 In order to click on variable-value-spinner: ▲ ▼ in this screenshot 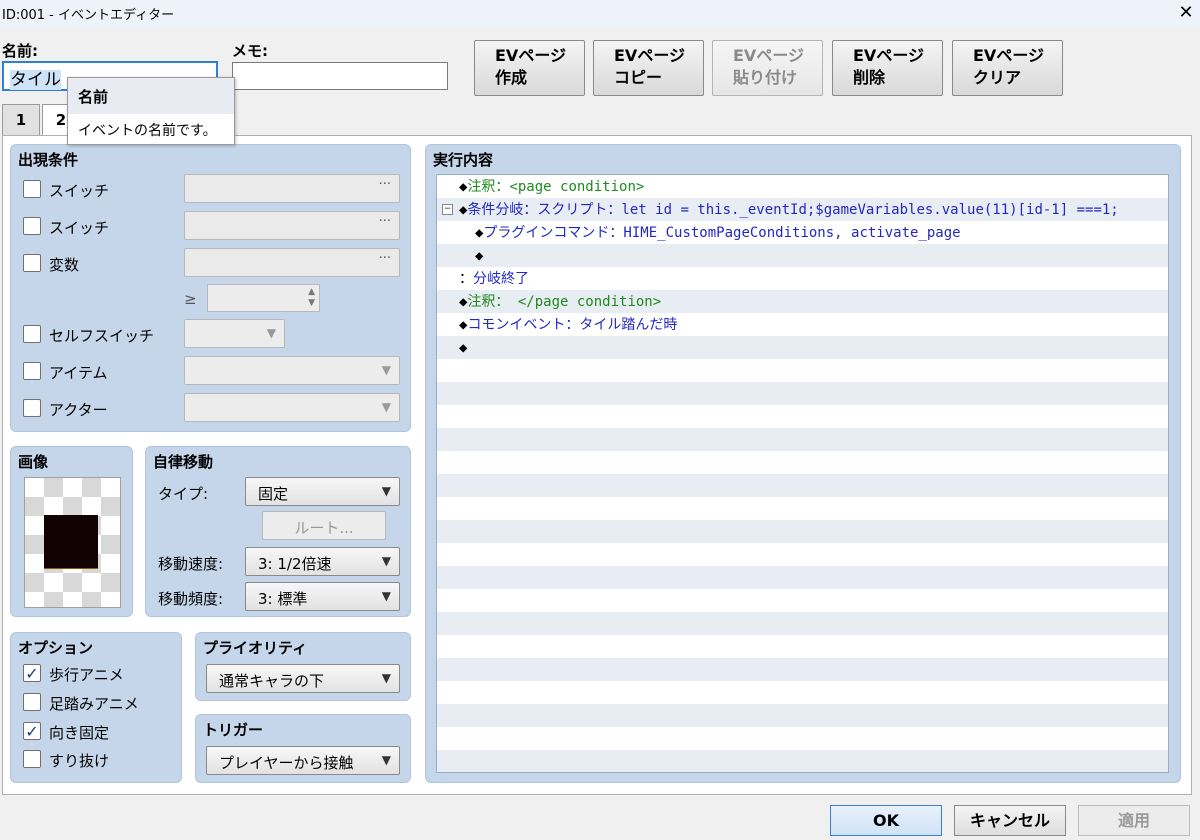, I will do `click(263, 298)`.